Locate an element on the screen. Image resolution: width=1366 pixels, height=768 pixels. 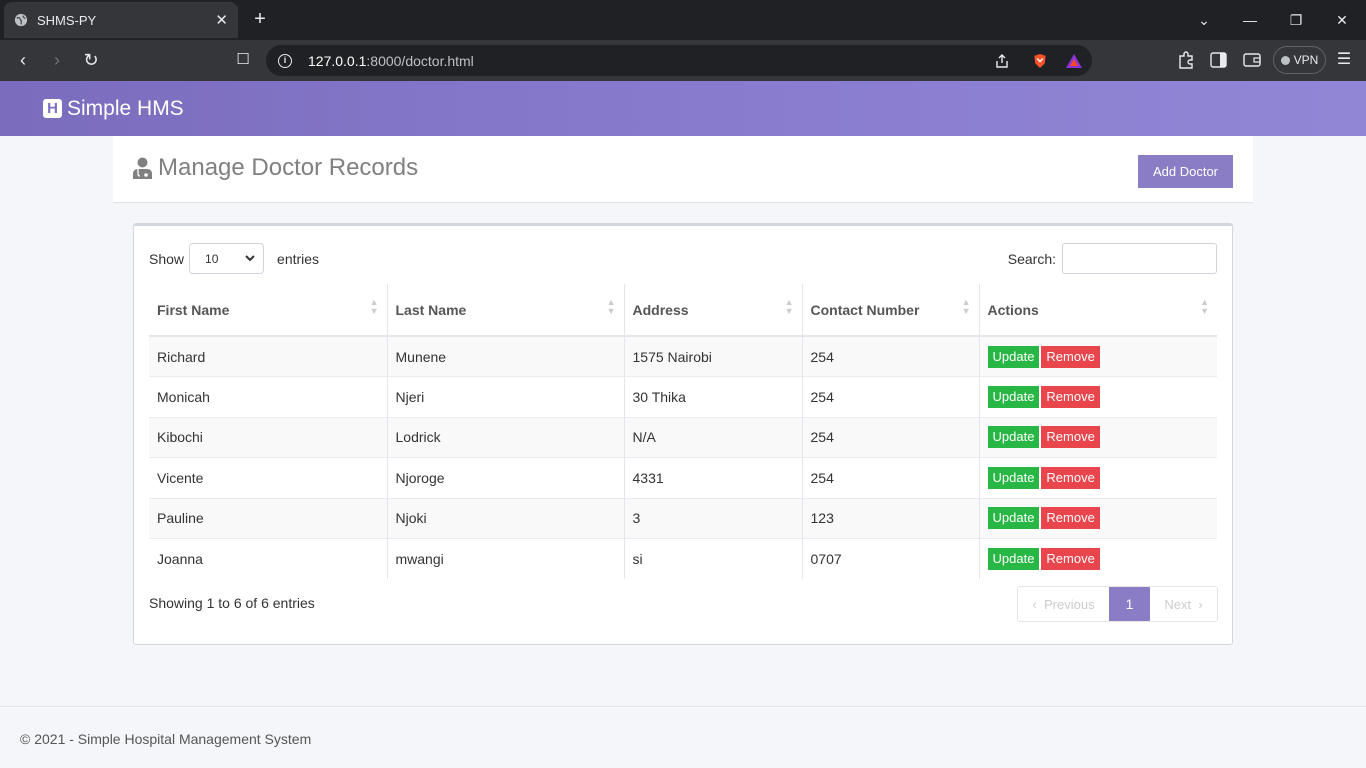
brave-shield-icon is located at coordinates (1040, 61).